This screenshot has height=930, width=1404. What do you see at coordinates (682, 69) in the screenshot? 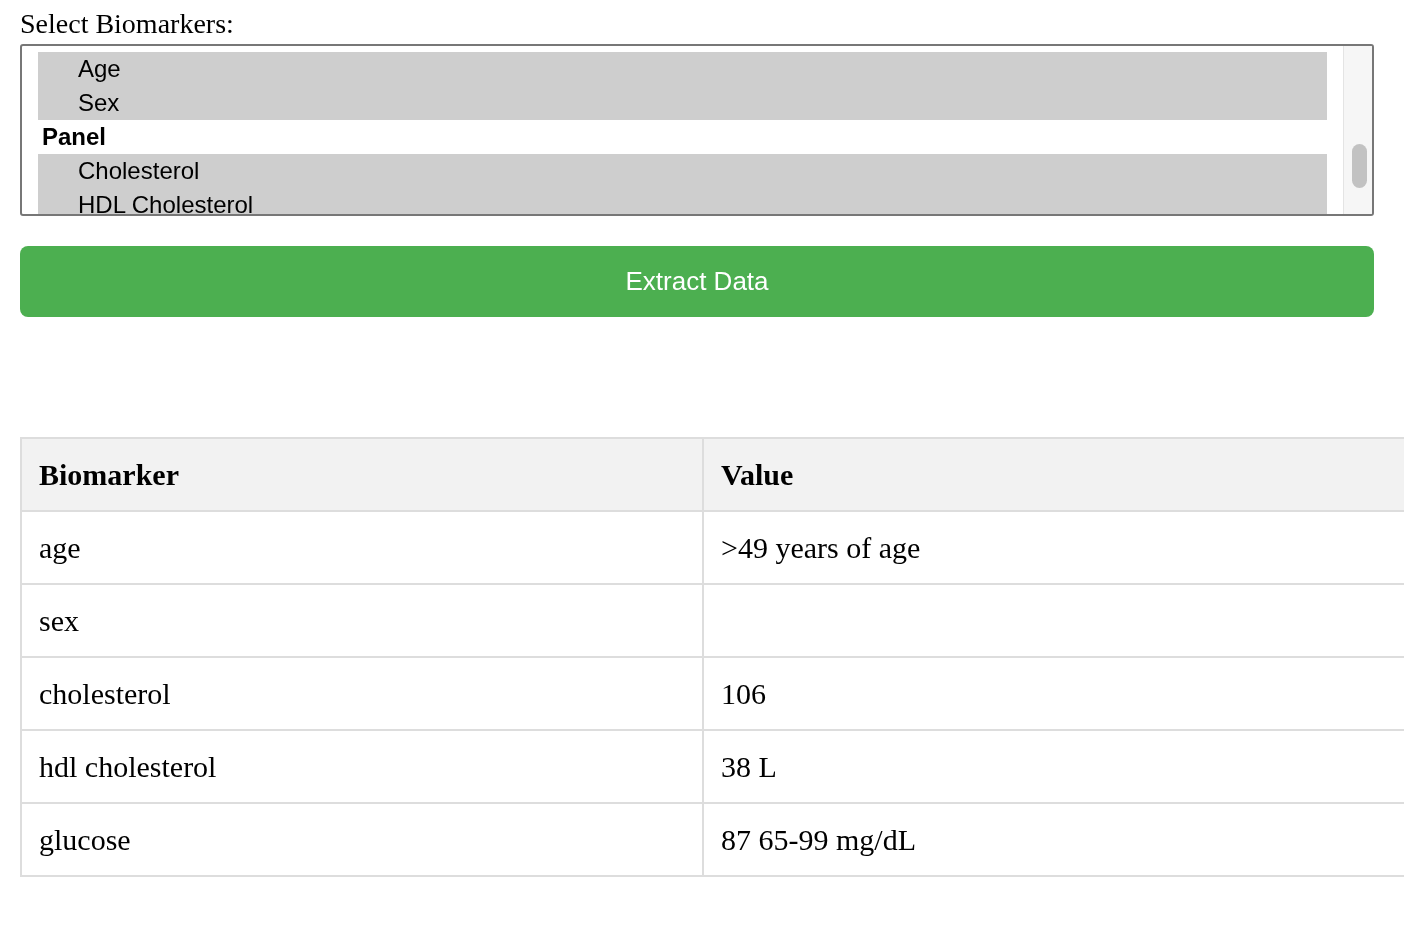
I see `list-option: Age` at bounding box center [682, 69].